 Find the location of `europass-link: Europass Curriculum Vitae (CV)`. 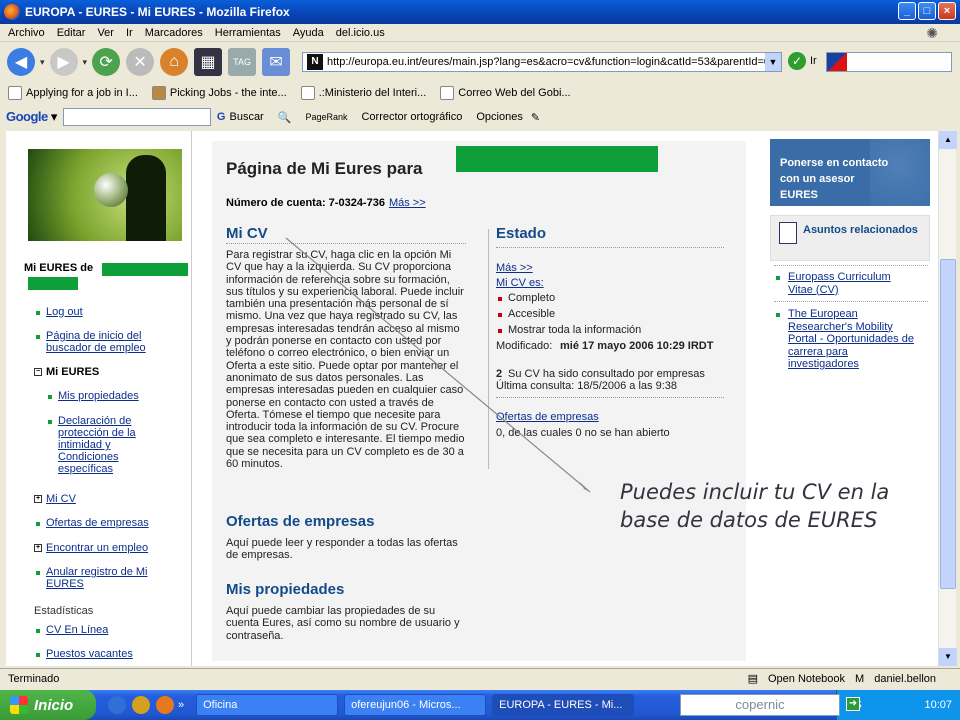

europass-link: Europass Curriculum Vitae (CV) is located at coordinates (853, 283).